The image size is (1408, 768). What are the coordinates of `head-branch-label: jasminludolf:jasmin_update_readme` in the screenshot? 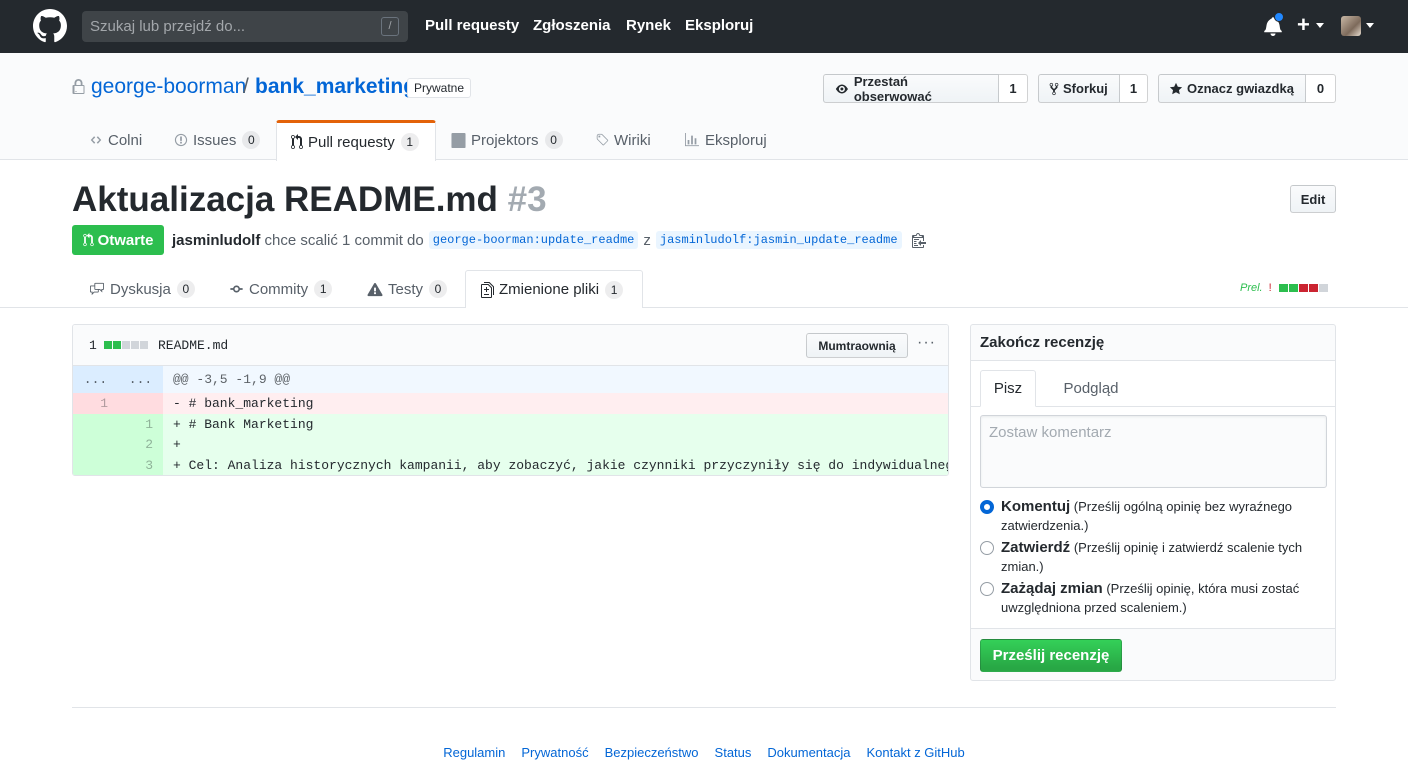 It's located at (778, 240).